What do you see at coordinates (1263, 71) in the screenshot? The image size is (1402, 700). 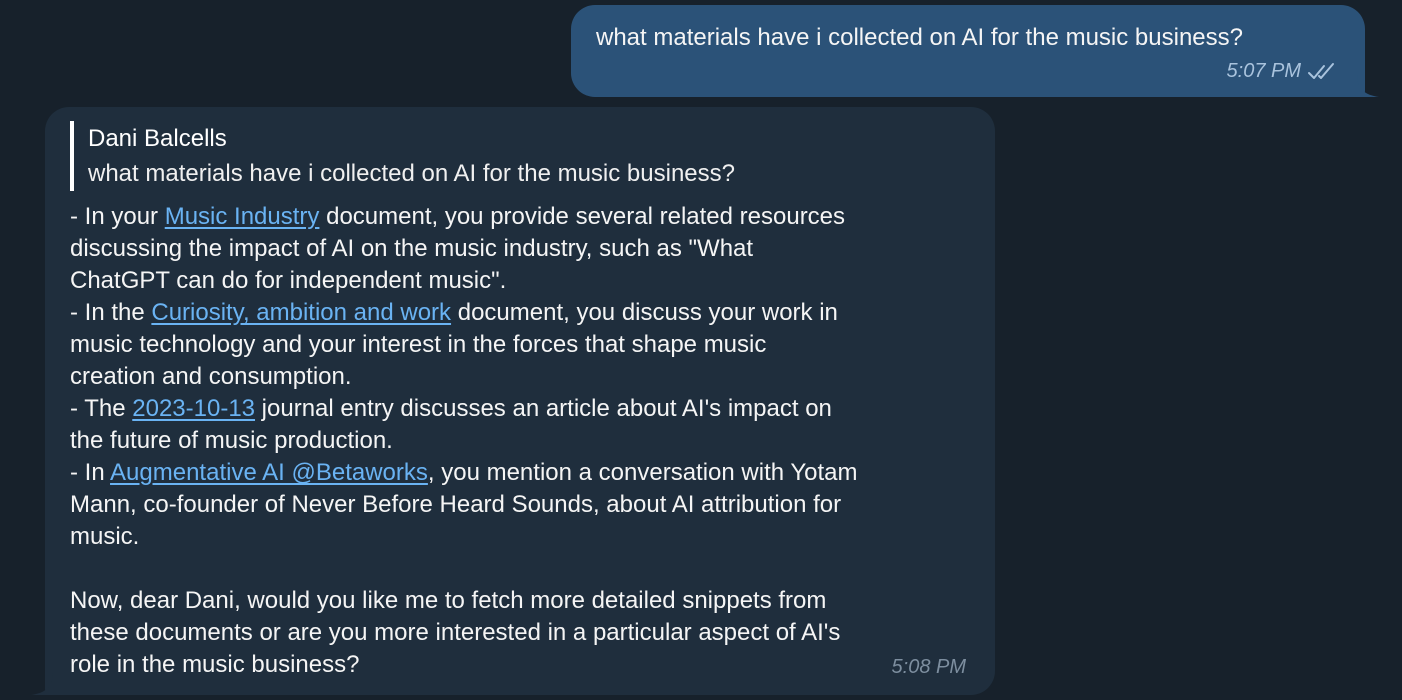 I see `outgoing-message-time: 5:07 PM` at bounding box center [1263, 71].